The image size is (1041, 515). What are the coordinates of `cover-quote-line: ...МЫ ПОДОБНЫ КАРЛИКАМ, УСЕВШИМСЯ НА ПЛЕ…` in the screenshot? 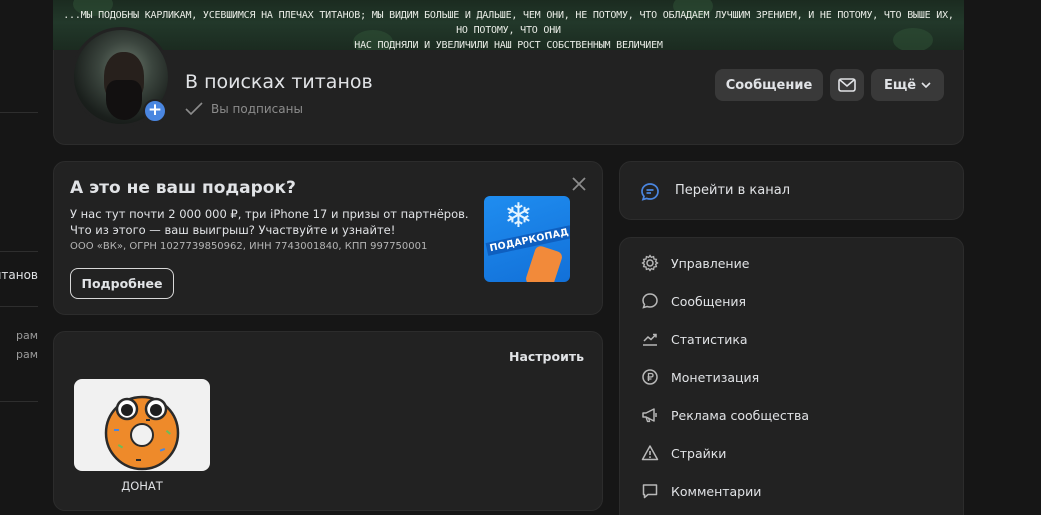 It's located at (508, 23).